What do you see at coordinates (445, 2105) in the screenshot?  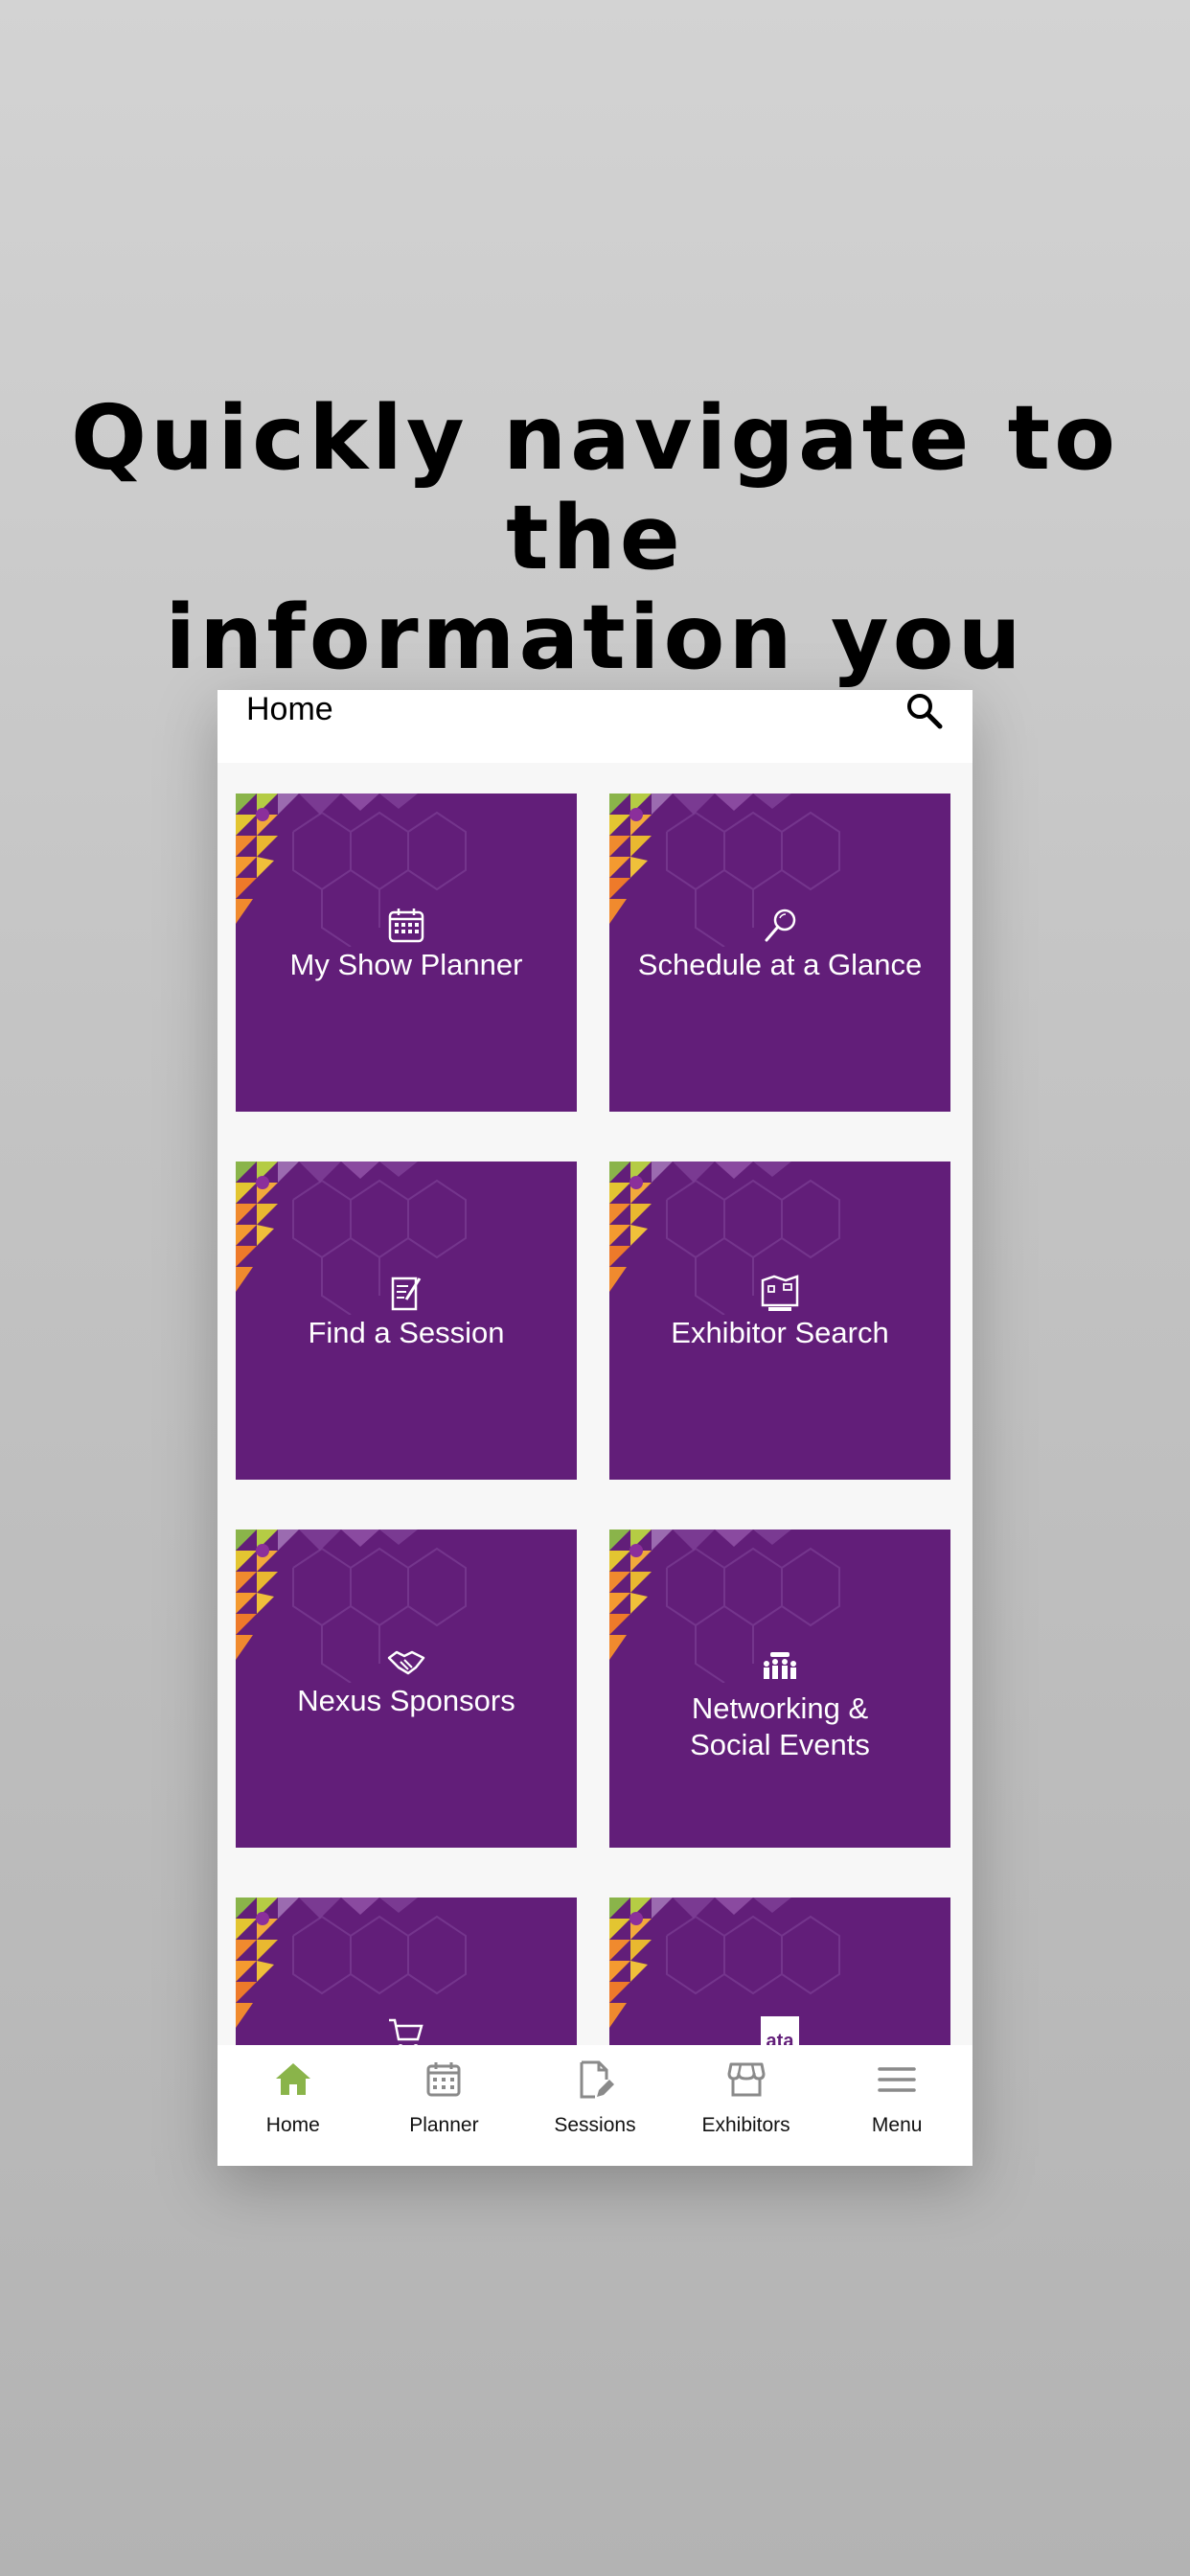 I see `tab-planner: Planner` at bounding box center [445, 2105].